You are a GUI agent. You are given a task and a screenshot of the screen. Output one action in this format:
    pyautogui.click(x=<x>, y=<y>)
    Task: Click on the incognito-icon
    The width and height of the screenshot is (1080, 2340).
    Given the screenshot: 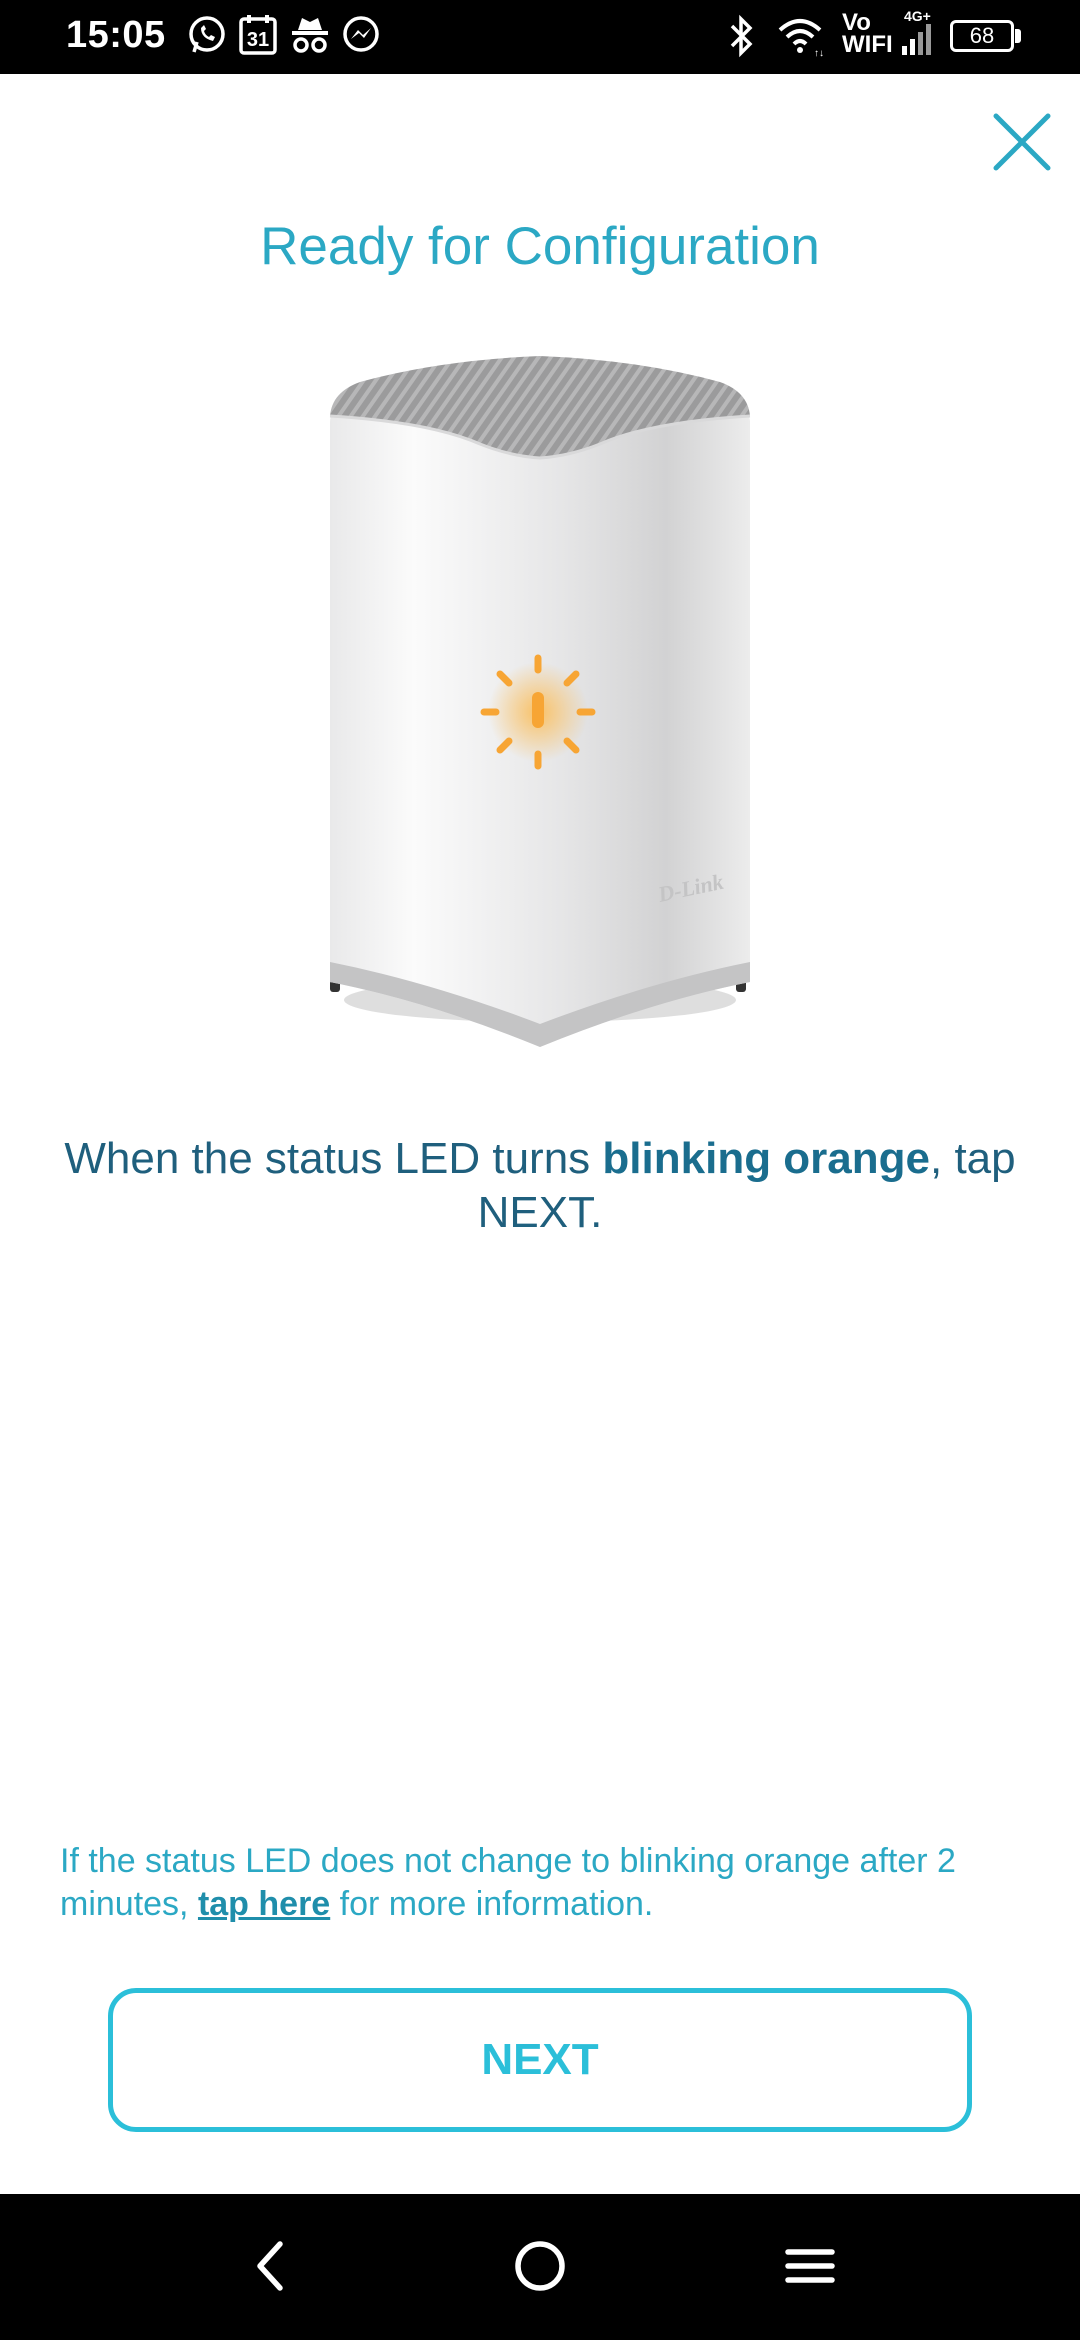 What is the action you would take?
    pyautogui.click(x=310, y=35)
    